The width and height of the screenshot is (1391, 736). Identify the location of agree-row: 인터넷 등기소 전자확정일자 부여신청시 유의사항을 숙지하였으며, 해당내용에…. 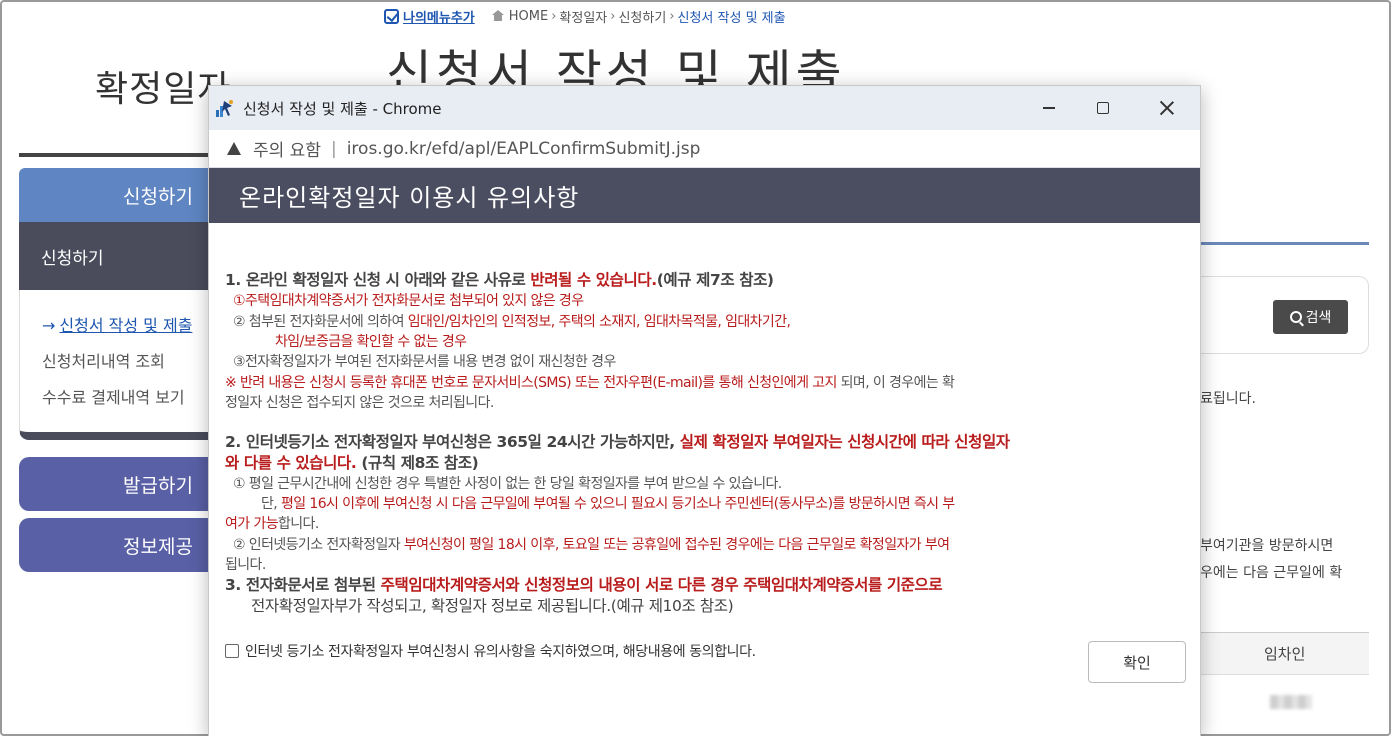
(490, 651).